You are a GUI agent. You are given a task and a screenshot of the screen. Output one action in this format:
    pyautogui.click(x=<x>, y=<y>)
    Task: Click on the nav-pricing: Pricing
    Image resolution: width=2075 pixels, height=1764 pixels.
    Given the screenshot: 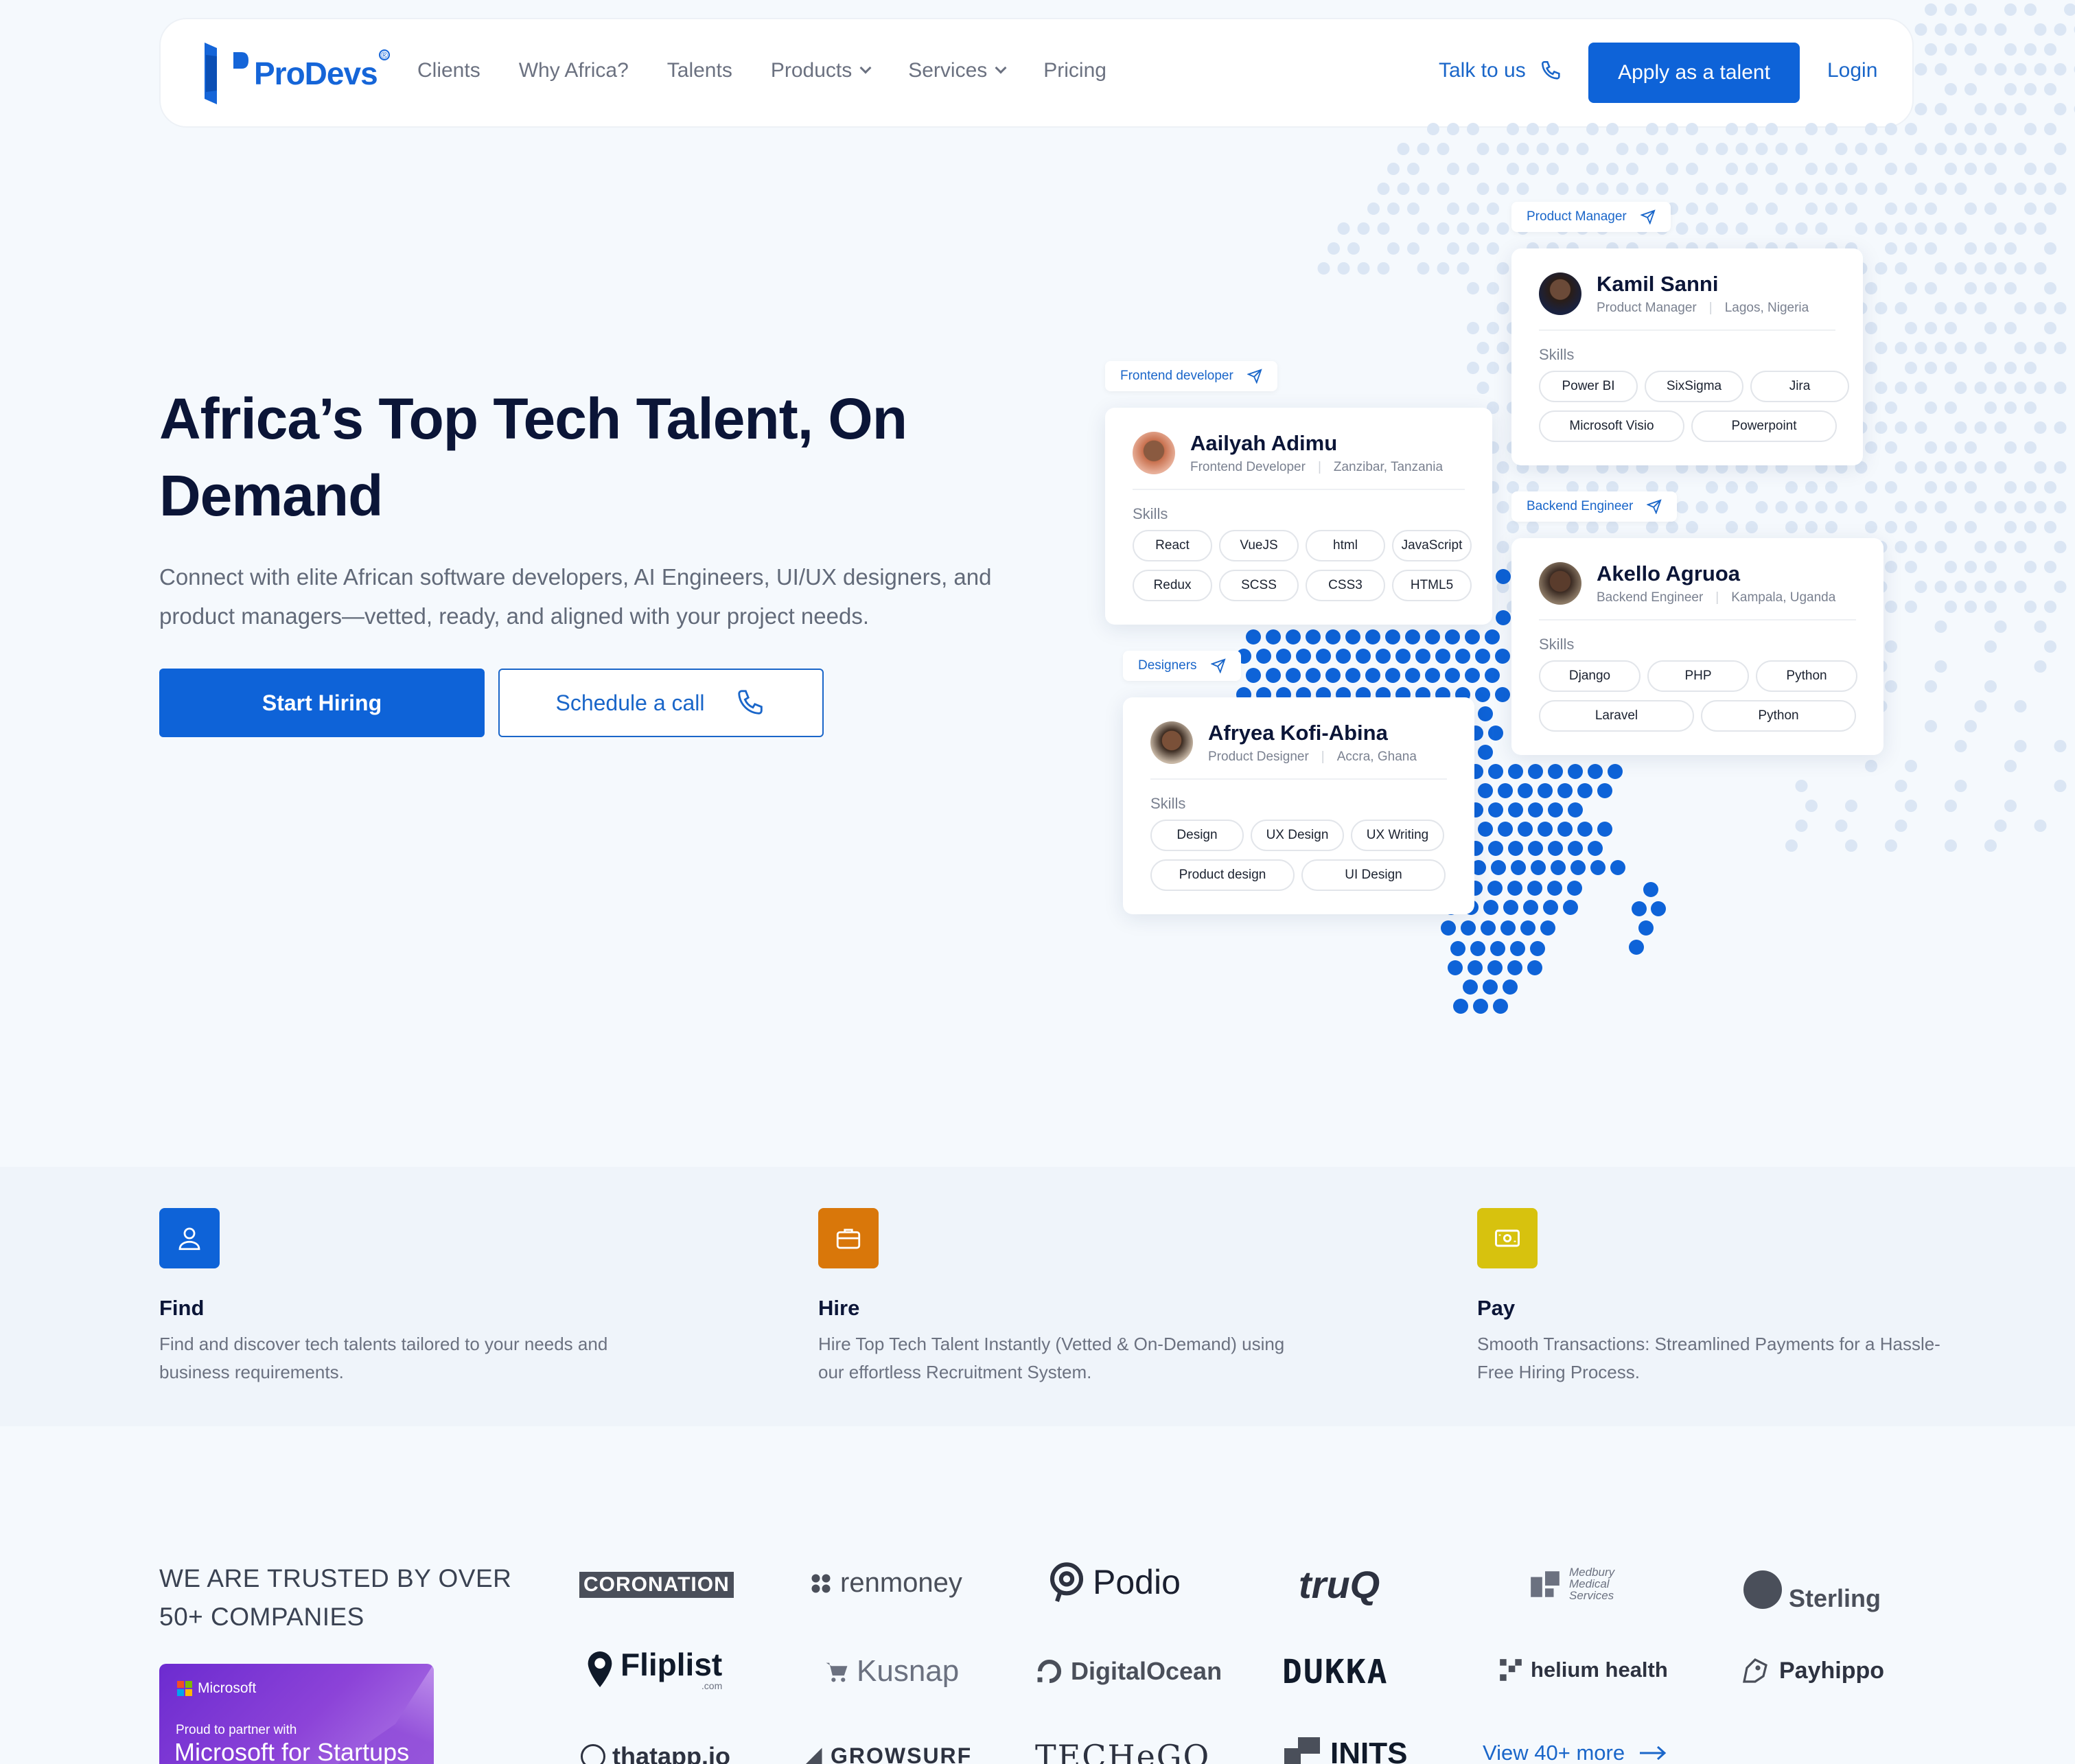 What is the action you would take?
    pyautogui.click(x=1074, y=70)
    